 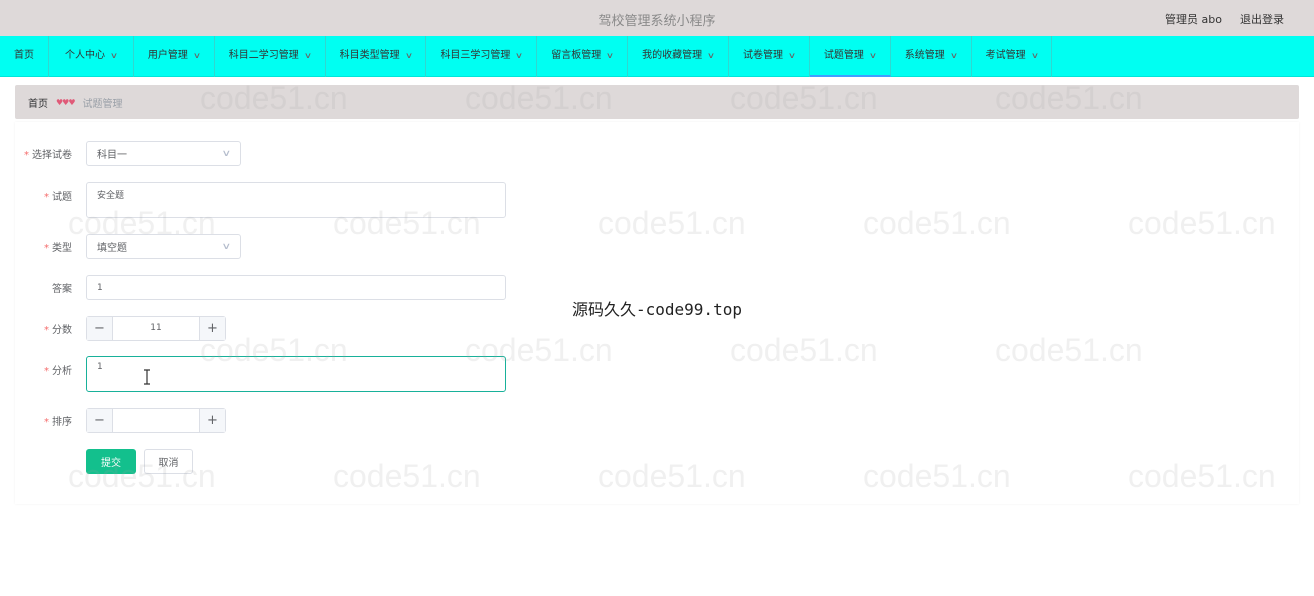 What do you see at coordinates (679, 56) in the screenshot?
I see `nav-my-favorites: 我的收藏管理 ∨` at bounding box center [679, 56].